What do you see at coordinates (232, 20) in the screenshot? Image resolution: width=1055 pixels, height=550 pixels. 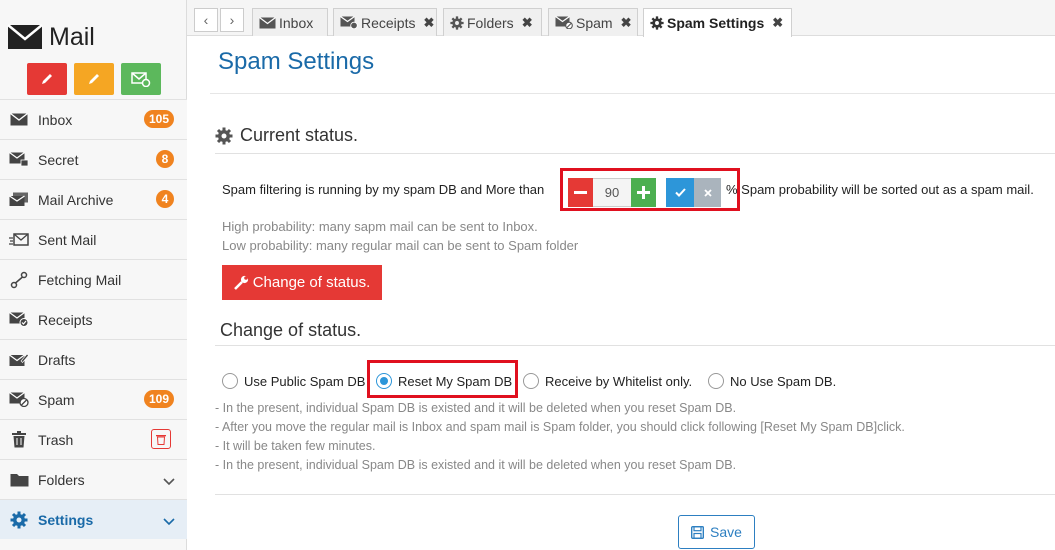 I see `tab-scroll-right-button: ›` at bounding box center [232, 20].